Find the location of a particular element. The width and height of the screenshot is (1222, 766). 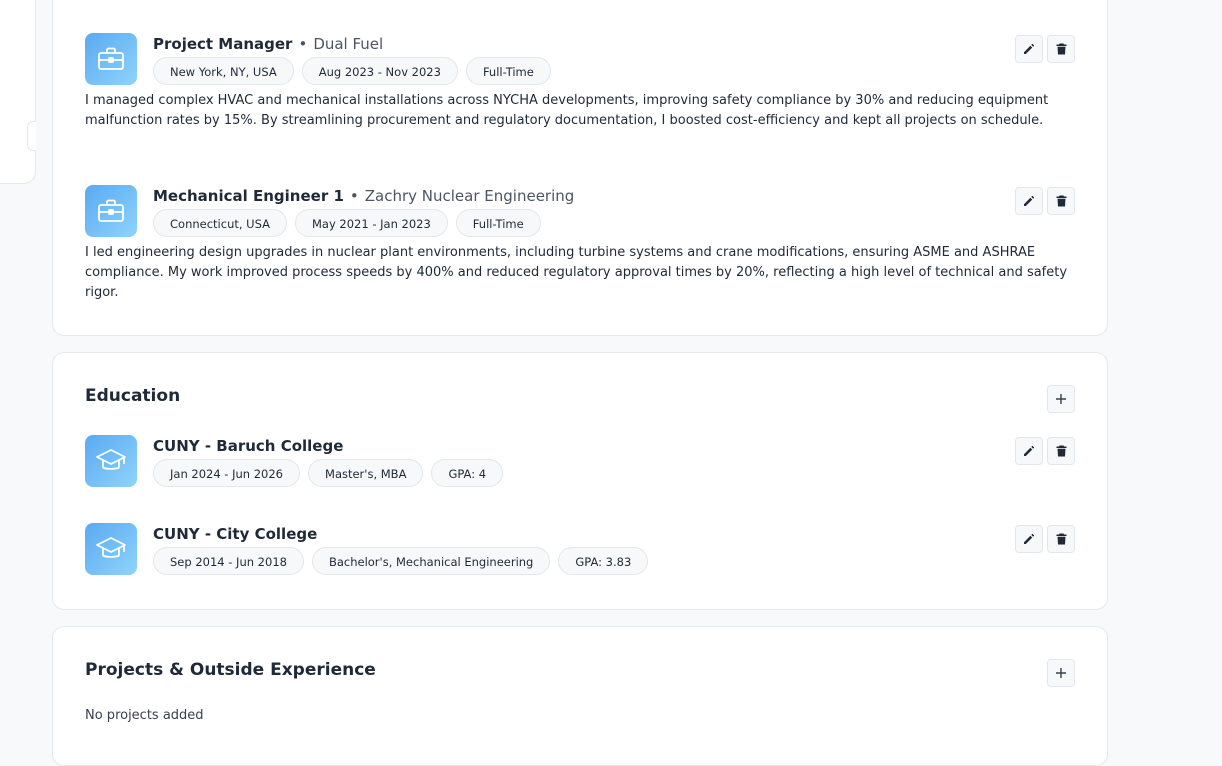

projects-empty-state: No projects added is located at coordinates (144, 715).